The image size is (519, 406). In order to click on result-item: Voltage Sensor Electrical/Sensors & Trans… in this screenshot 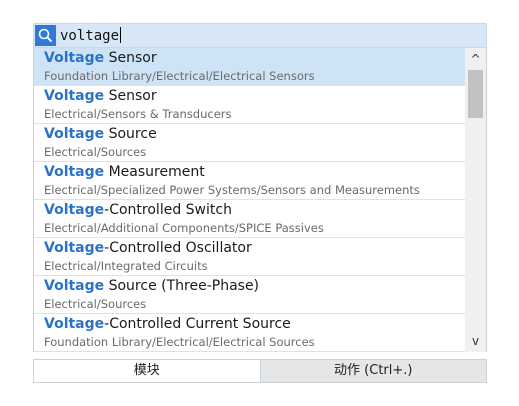, I will do `click(249, 105)`.